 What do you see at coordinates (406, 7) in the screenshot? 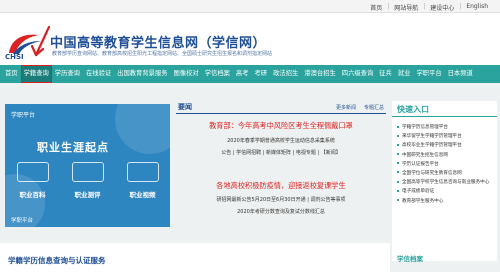
I see `top-link-sitemap: 网站导航` at bounding box center [406, 7].